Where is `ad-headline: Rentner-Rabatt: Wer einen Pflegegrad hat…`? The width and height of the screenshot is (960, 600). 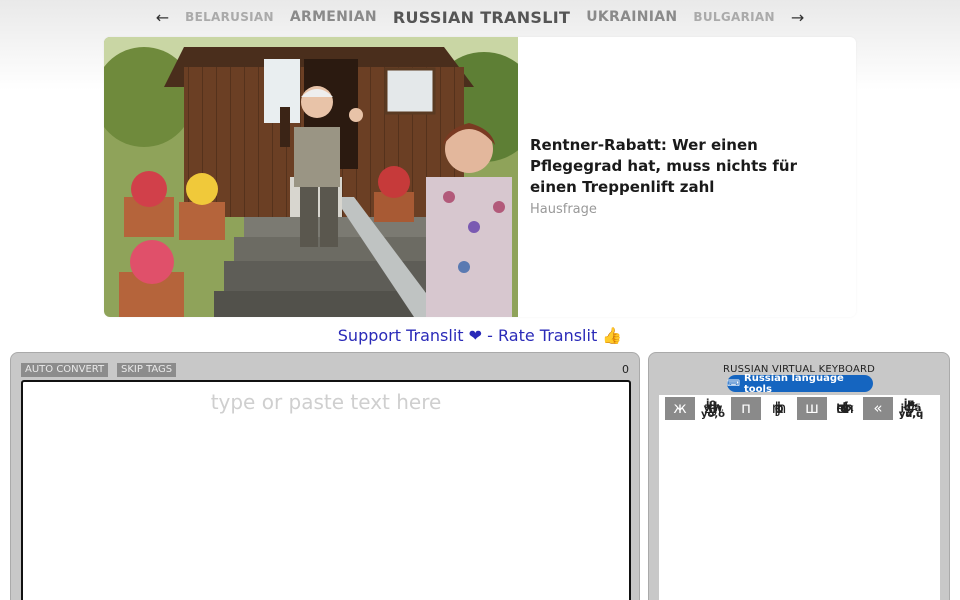 ad-headline: Rentner-Rabatt: Wer einen Pflegegrad hat… is located at coordinates (689, 166).